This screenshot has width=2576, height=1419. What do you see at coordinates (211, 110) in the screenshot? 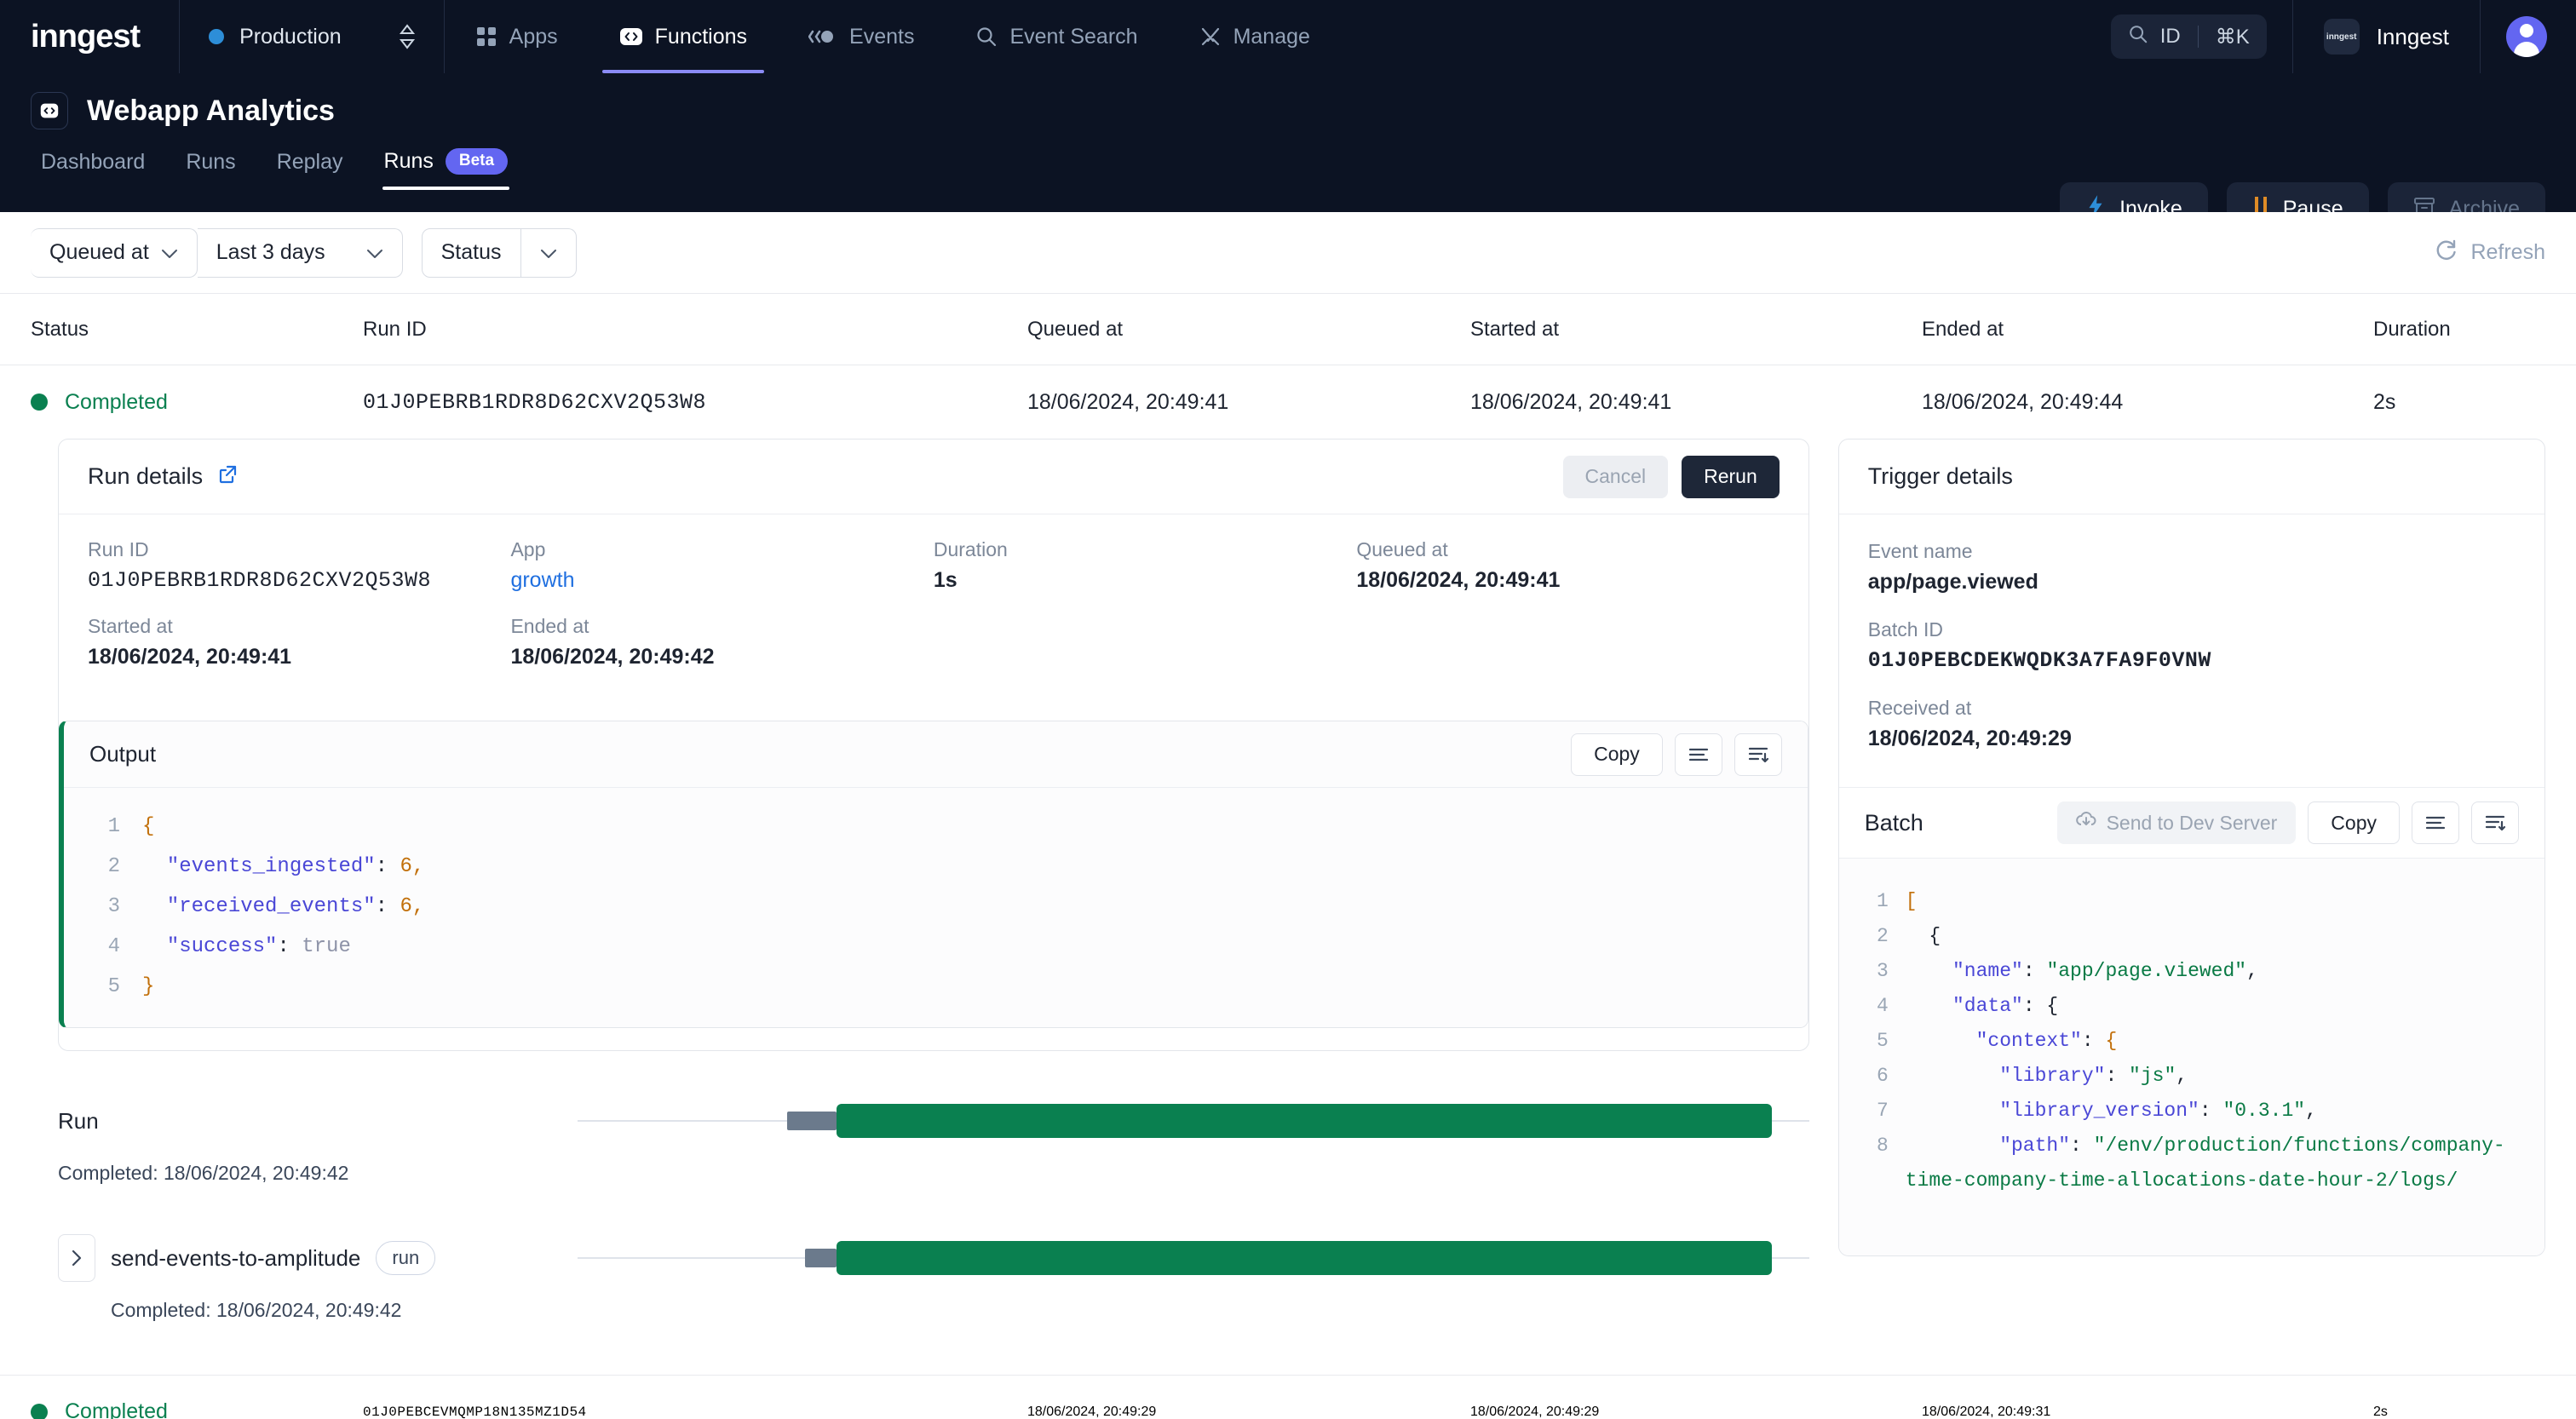
I see `page-title: Webapp Analytics` at bounding box center [211, 110].